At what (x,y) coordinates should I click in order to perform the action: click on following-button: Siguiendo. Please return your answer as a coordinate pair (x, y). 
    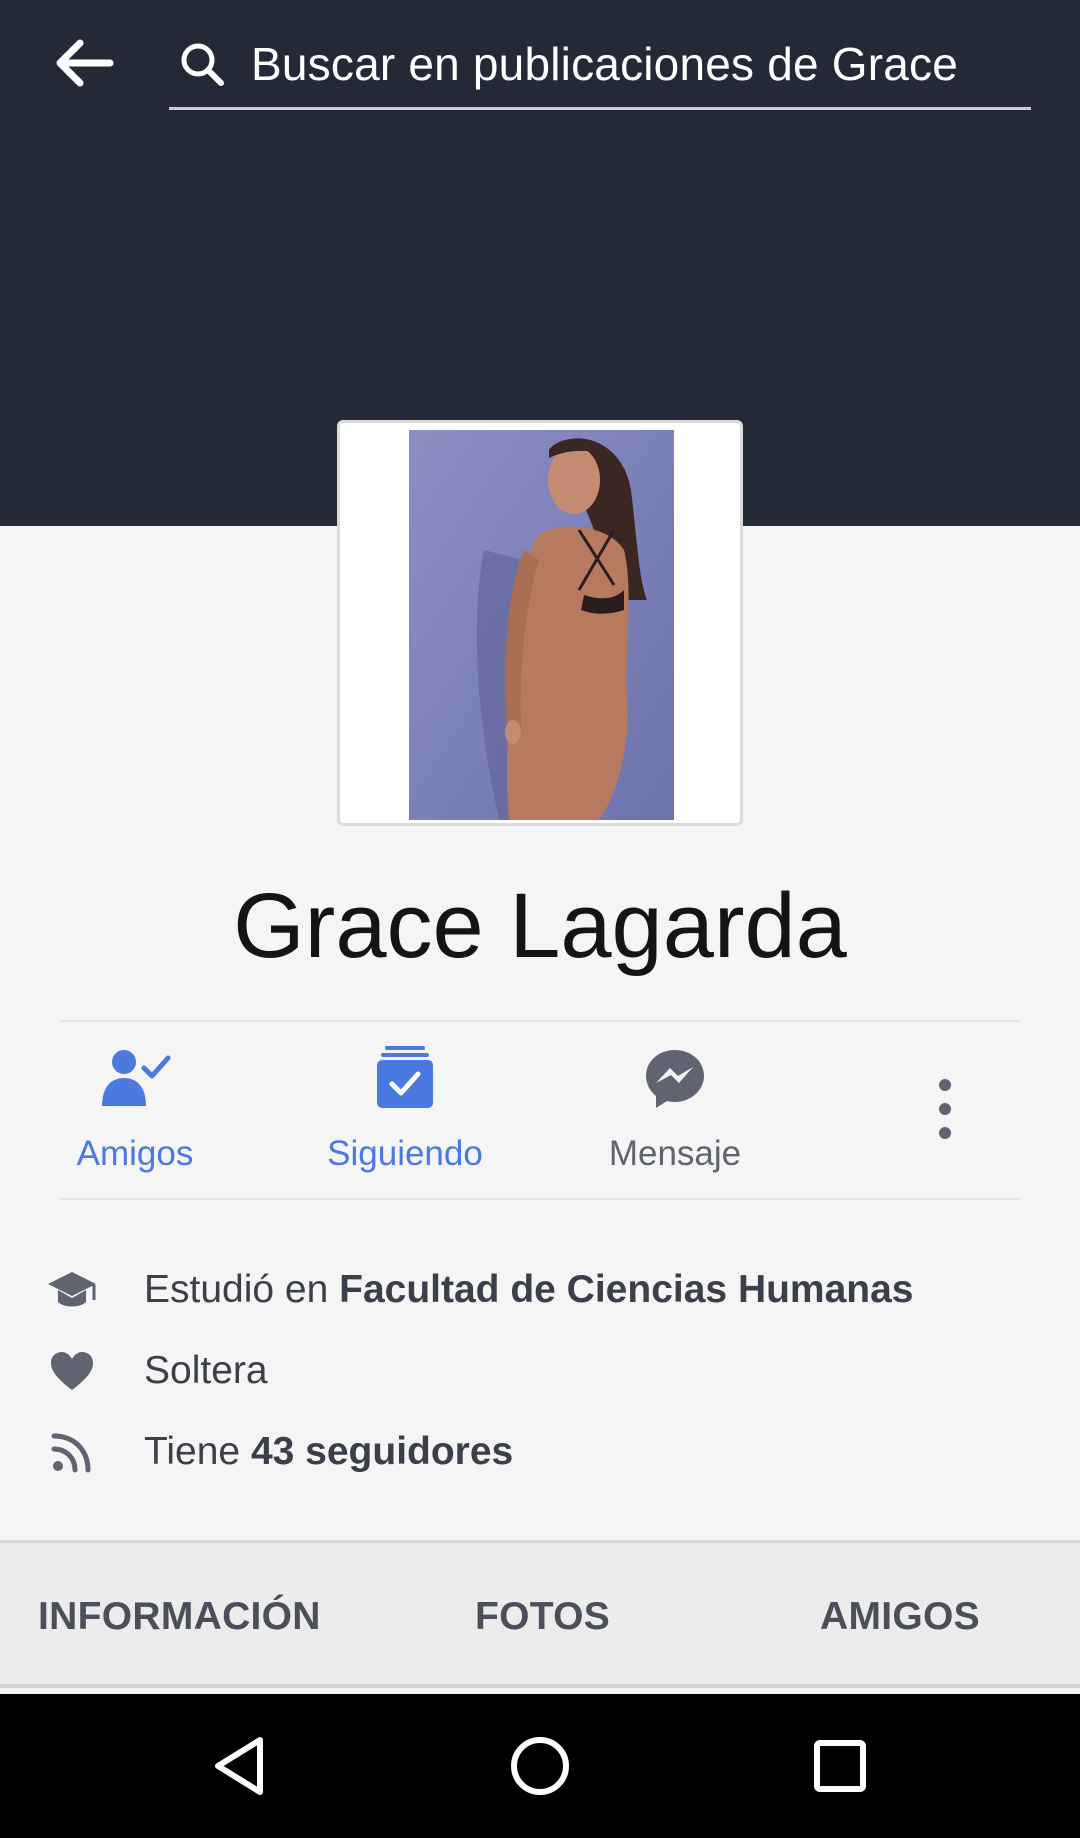
    Looking at the image, I should click on (405, 1115).